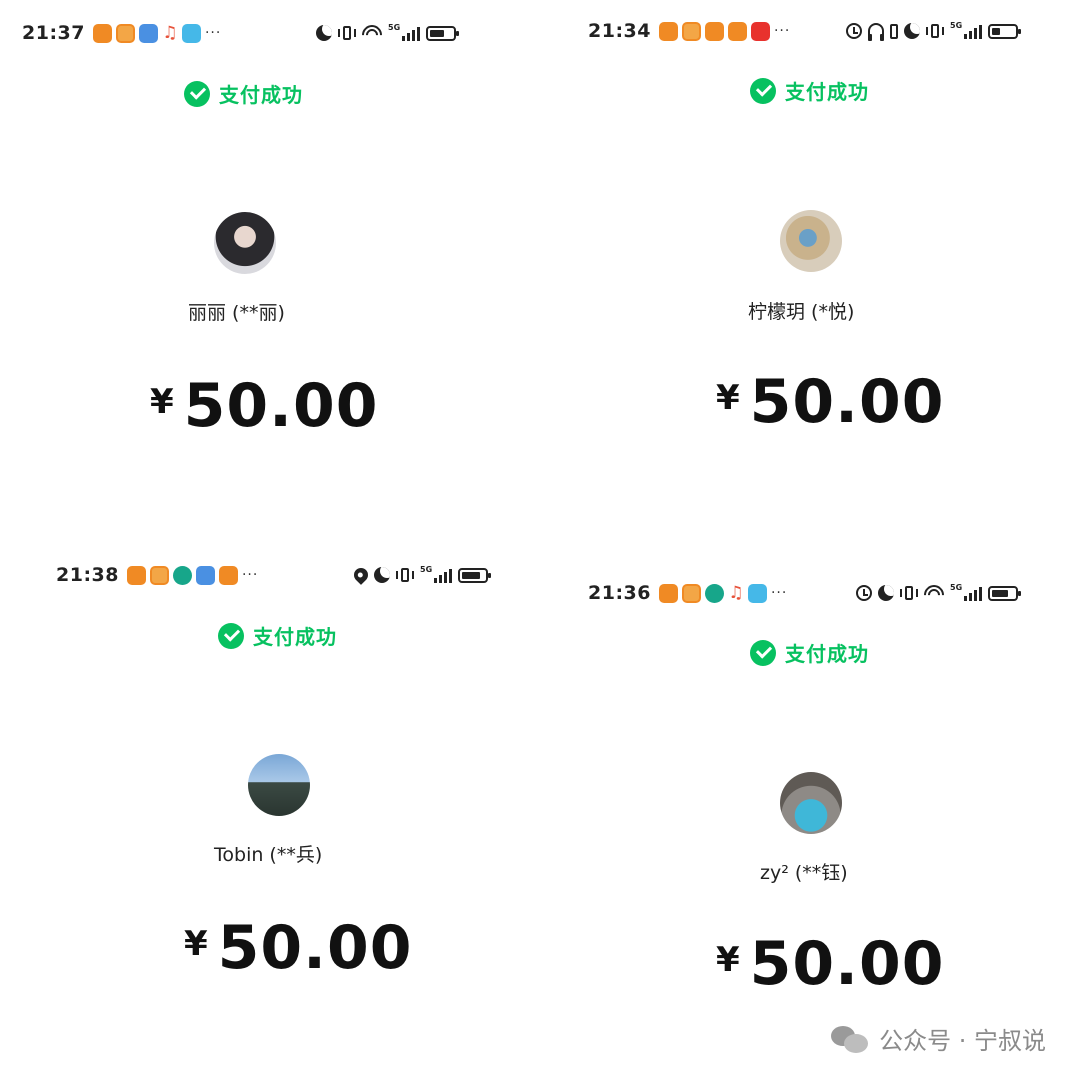 This screenshot has width=1080, height=1080. What do you see at coordinates (876, 32) in the screenshot?
I see `headphones-icon` at bounding box center [876, 32].